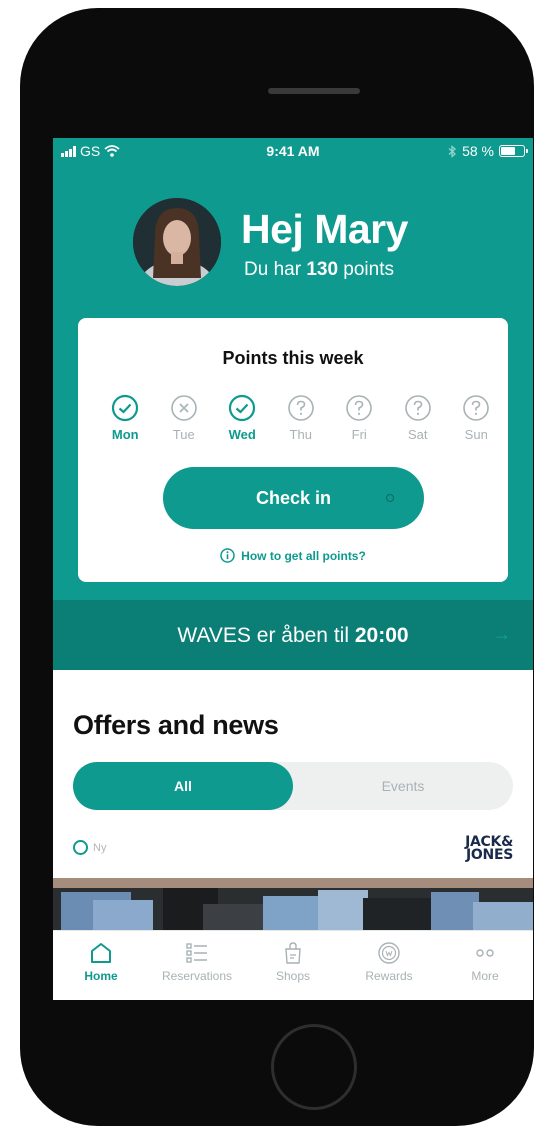  Describe the element at coordinates (324, 229) in the screenshot. I see `greeting-title: Hej Mary` at that location.